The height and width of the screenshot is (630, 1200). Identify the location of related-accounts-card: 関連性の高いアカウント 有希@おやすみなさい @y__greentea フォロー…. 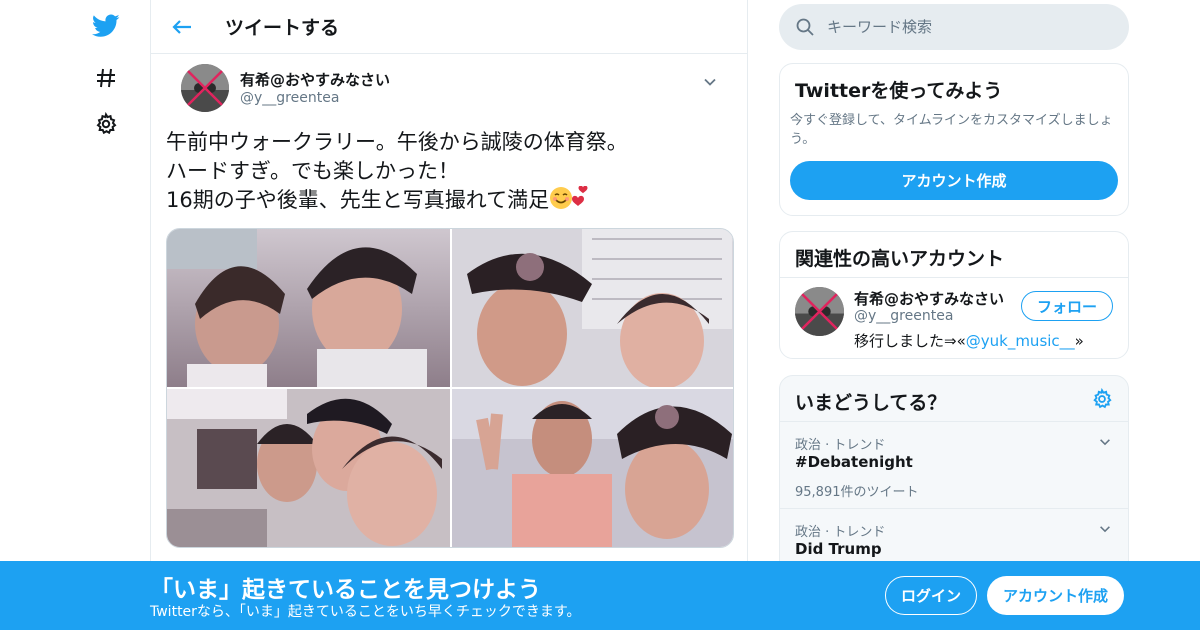
(954, 295).